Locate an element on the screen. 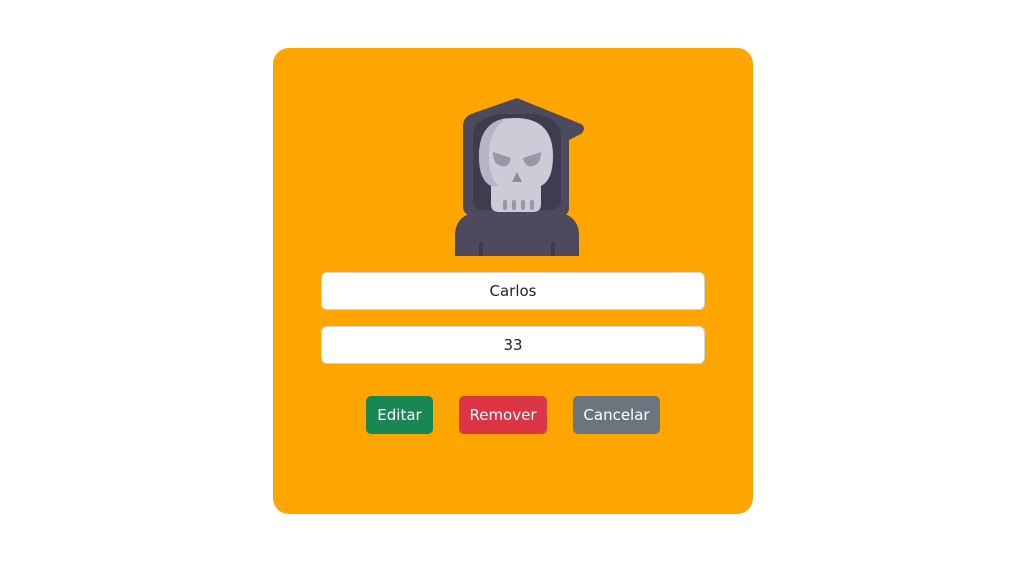  grim-reaper-avatar-icon is located at coordinates (517, 176).